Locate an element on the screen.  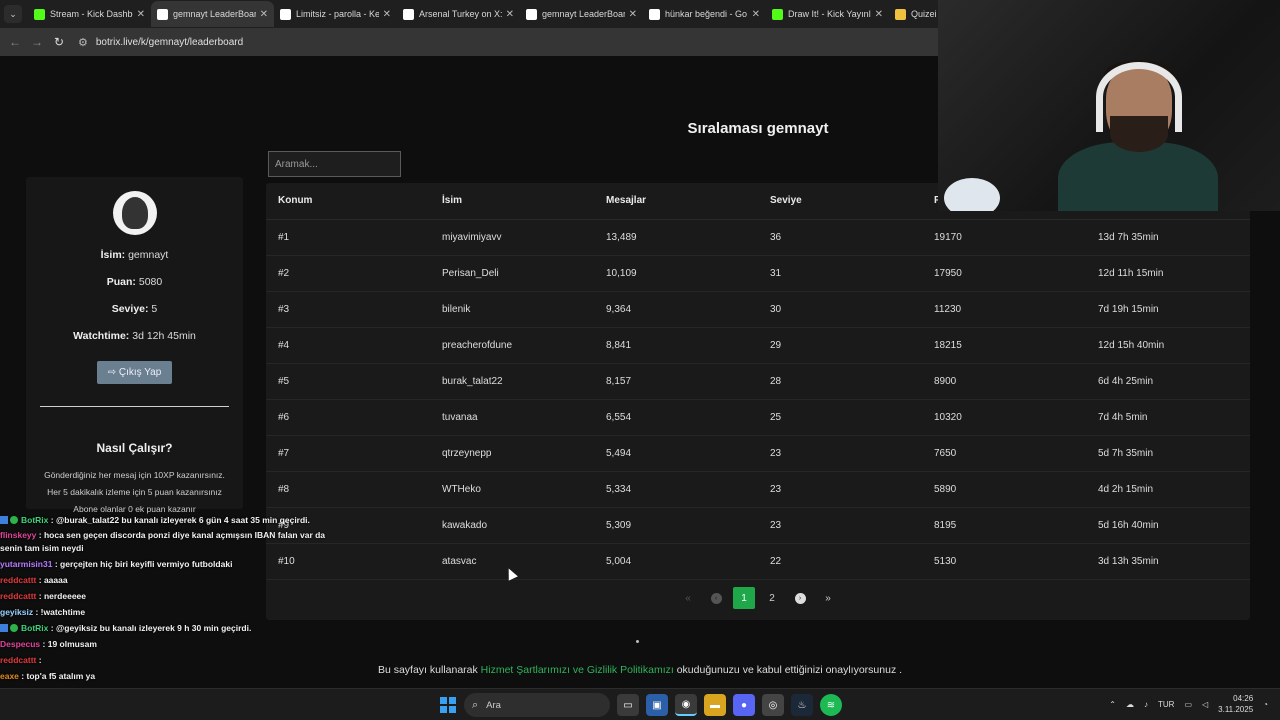
tab-6: Draw It! - Kick Yayınla ✕ is located at coordinates (827, 14).